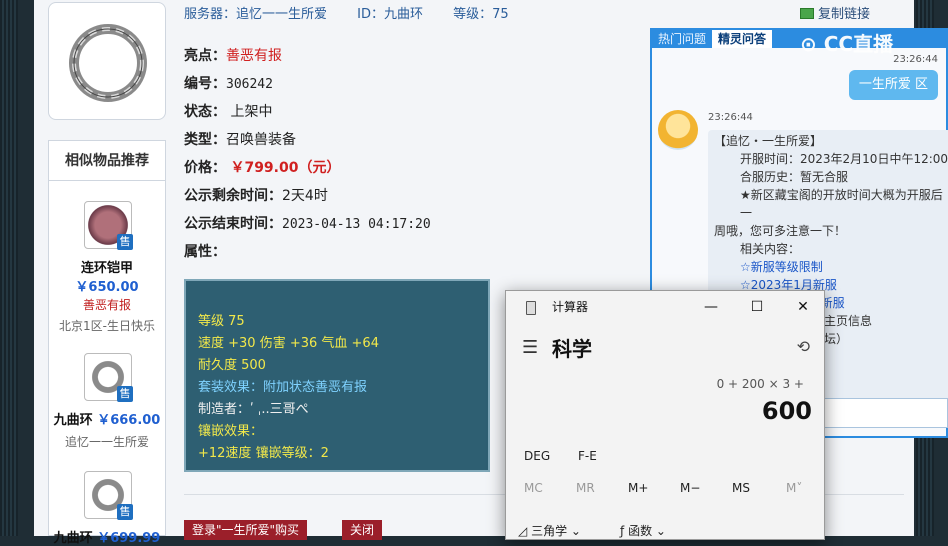 The width and height of the screenshot is (948, 546). What do you see at coordinates (205, 252) in the screenshot?
I see `attributes-label: 属性：` at bounding box center [205, 252].